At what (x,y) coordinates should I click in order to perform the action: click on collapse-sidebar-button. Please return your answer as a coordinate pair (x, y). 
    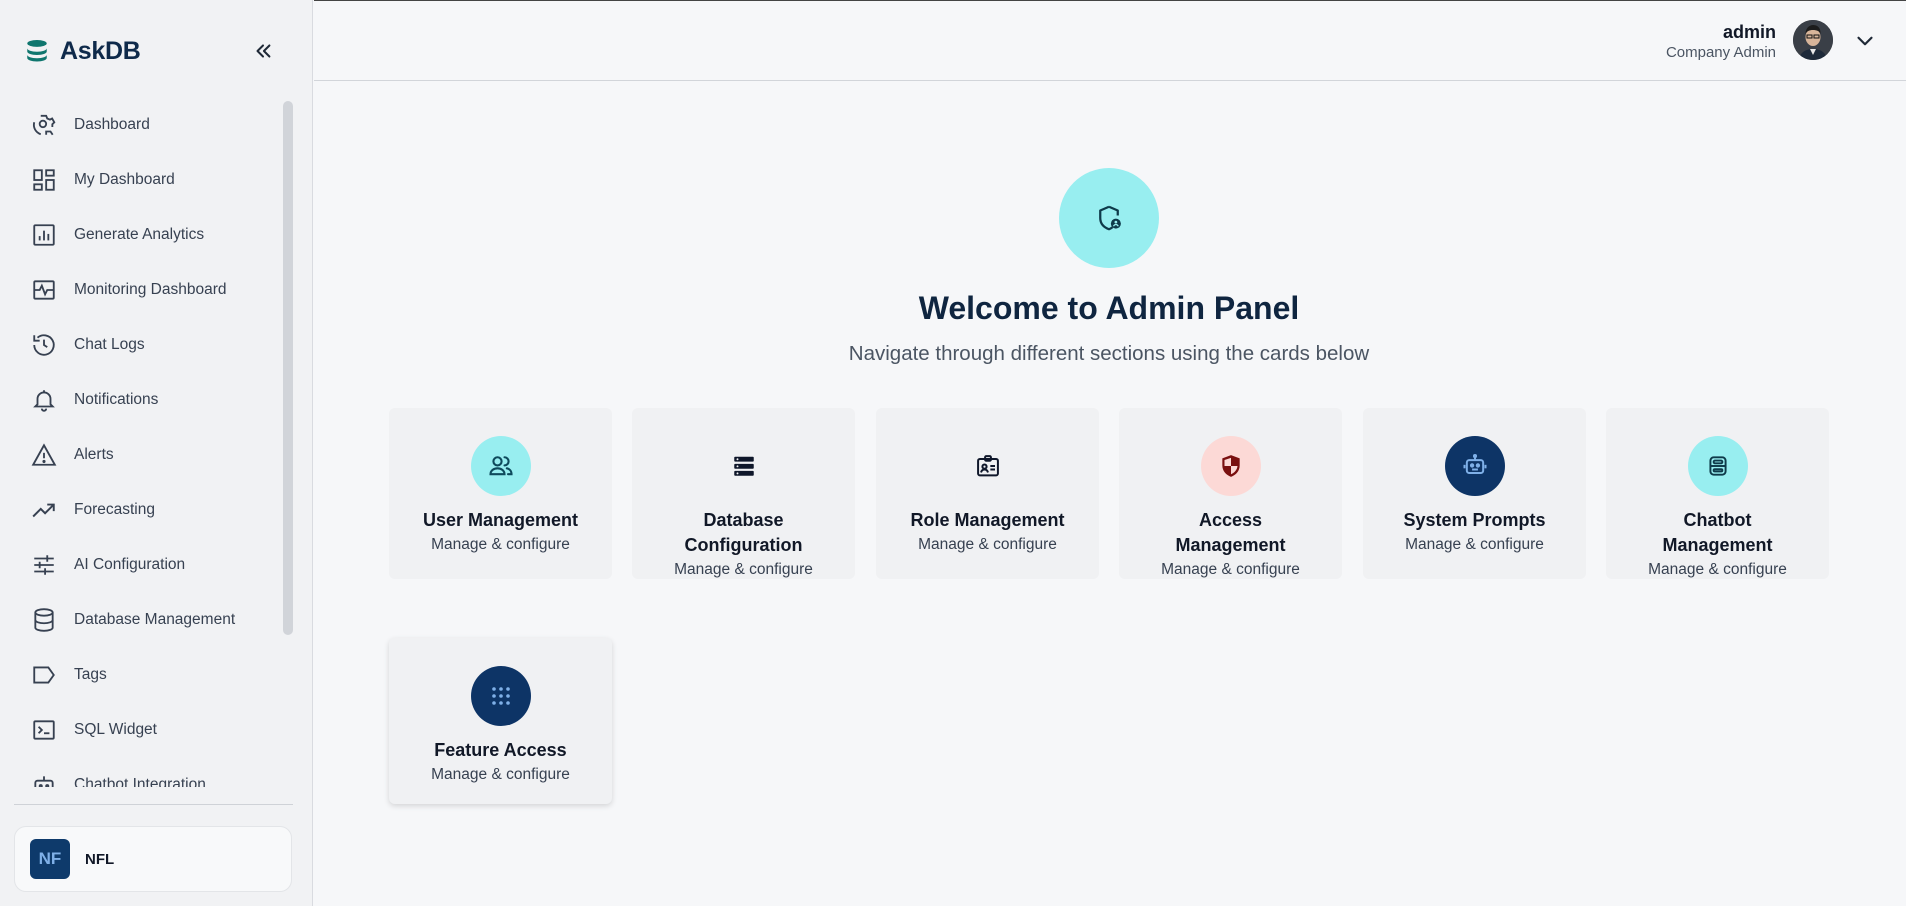
    Looking at the image, I should click on (263, 51).